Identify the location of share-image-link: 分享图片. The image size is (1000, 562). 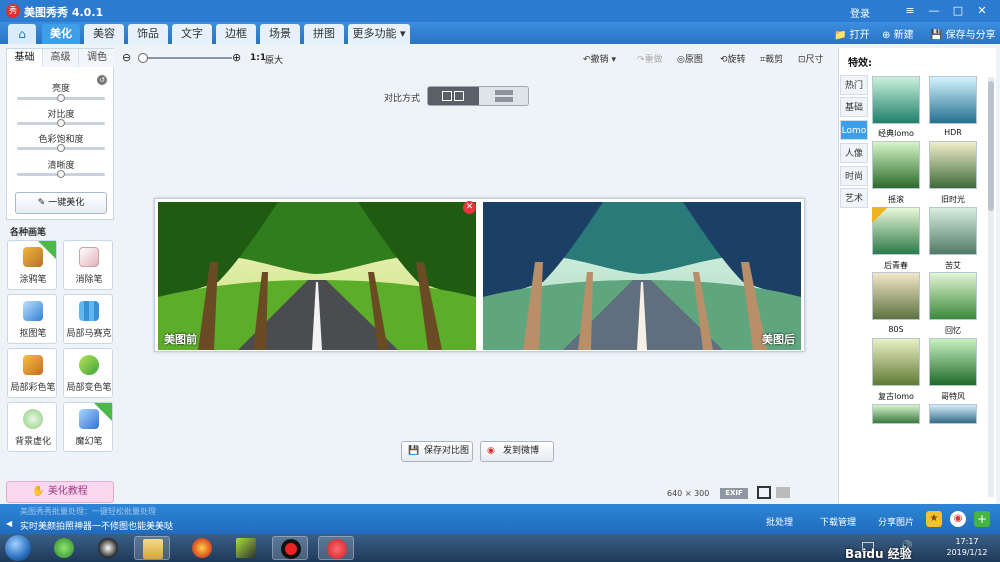
(896, 521).